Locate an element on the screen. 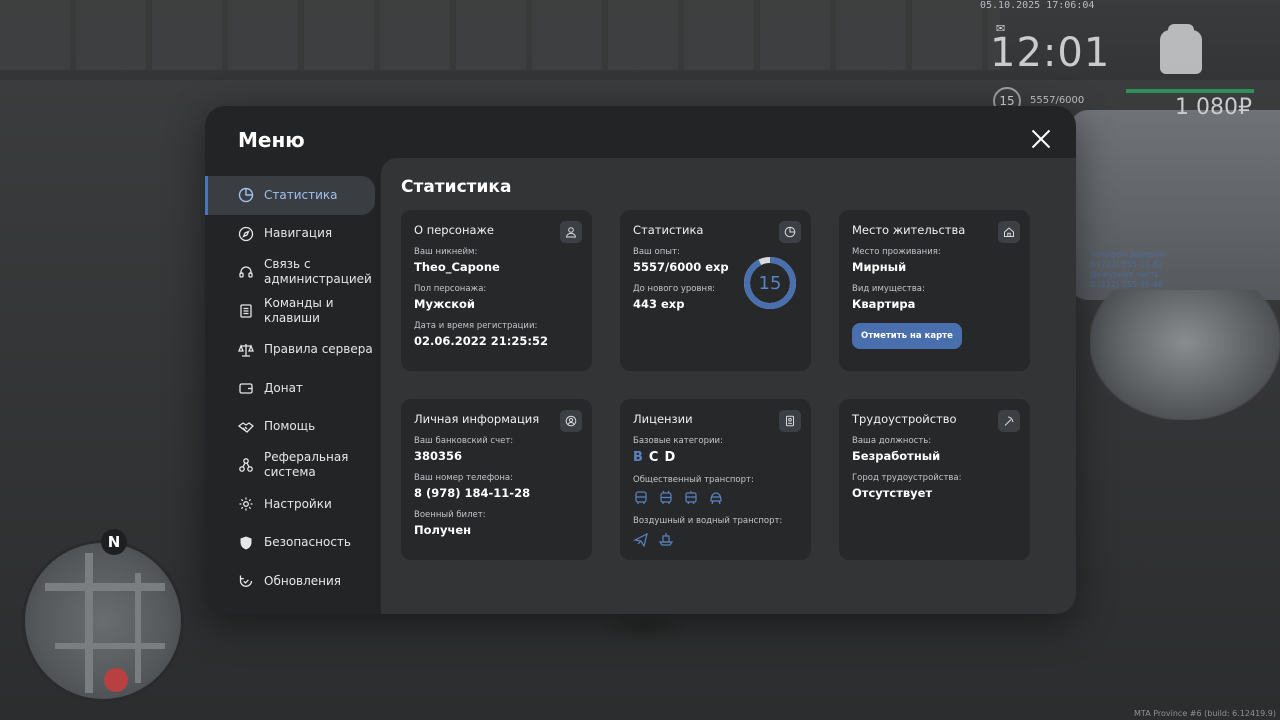 This screenshot has height=720, width=1280. scene-building is located at coordinates (500, 35).